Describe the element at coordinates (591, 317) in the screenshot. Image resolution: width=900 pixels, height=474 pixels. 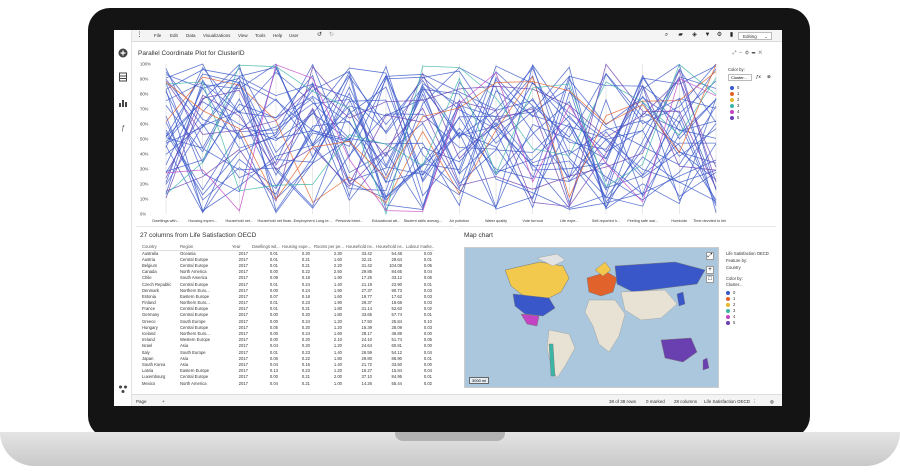
I see `world-map: ⤢ + □ 3000 mi` at that location.